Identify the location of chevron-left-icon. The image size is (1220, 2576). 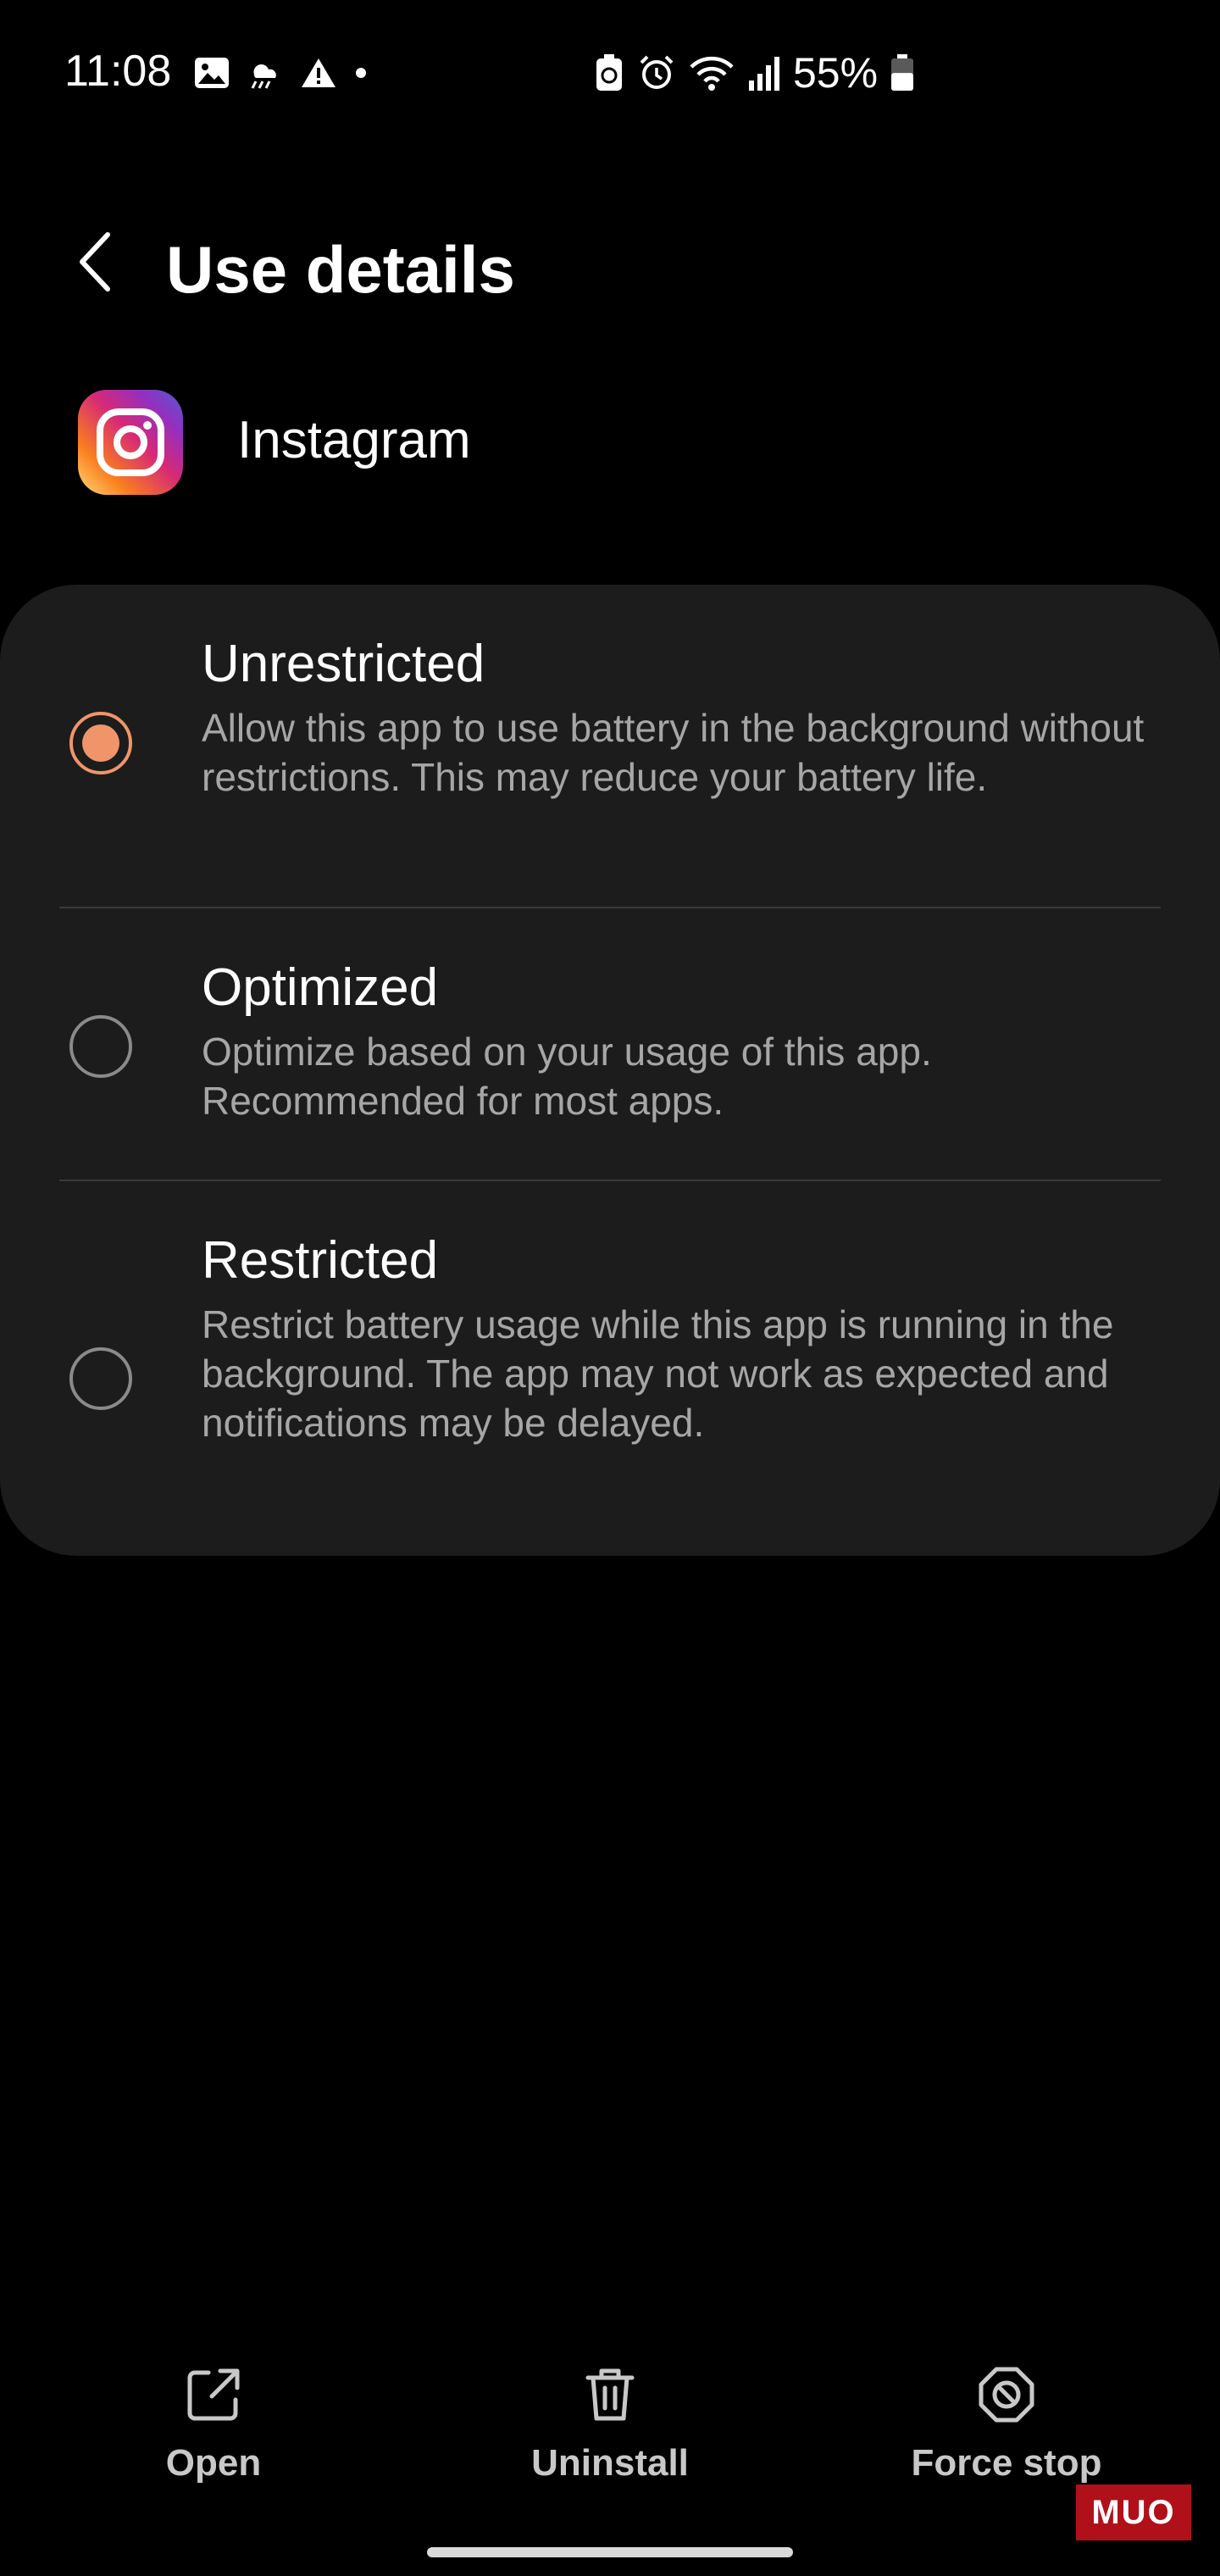
(95, 262).